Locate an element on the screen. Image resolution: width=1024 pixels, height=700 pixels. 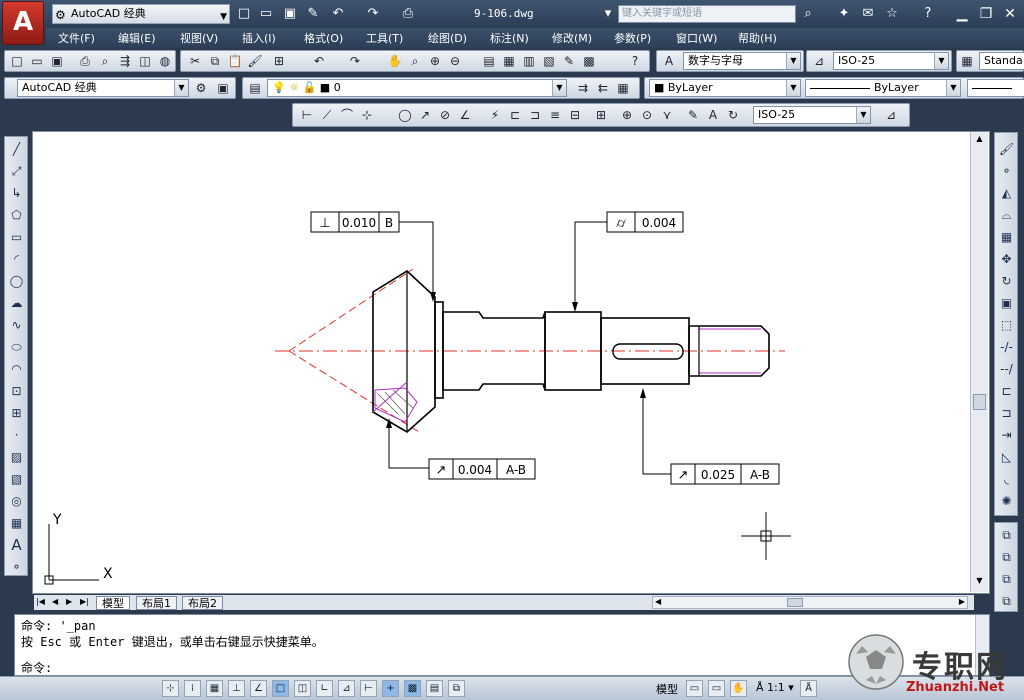
quick-view-layouts-icon: ▭ is located at coordinates (694, 688).